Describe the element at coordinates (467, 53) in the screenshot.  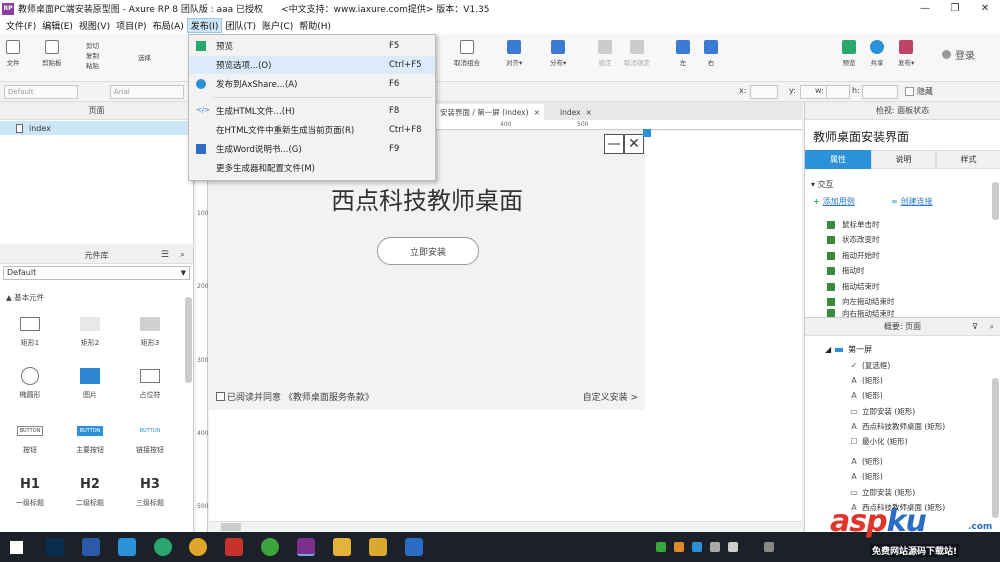
I see `ungroup-button: 取消组合` at that location.